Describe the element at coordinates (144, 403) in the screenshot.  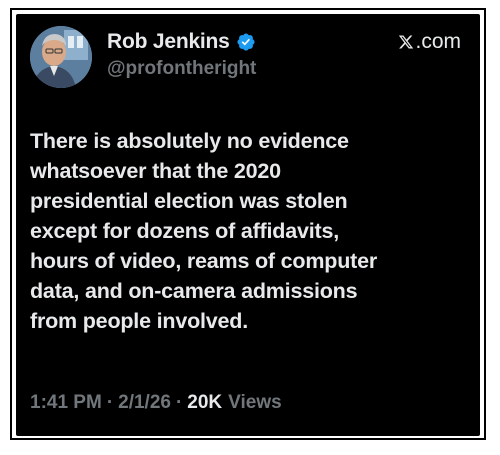
I see `post-date: 2/1/26` at that location.